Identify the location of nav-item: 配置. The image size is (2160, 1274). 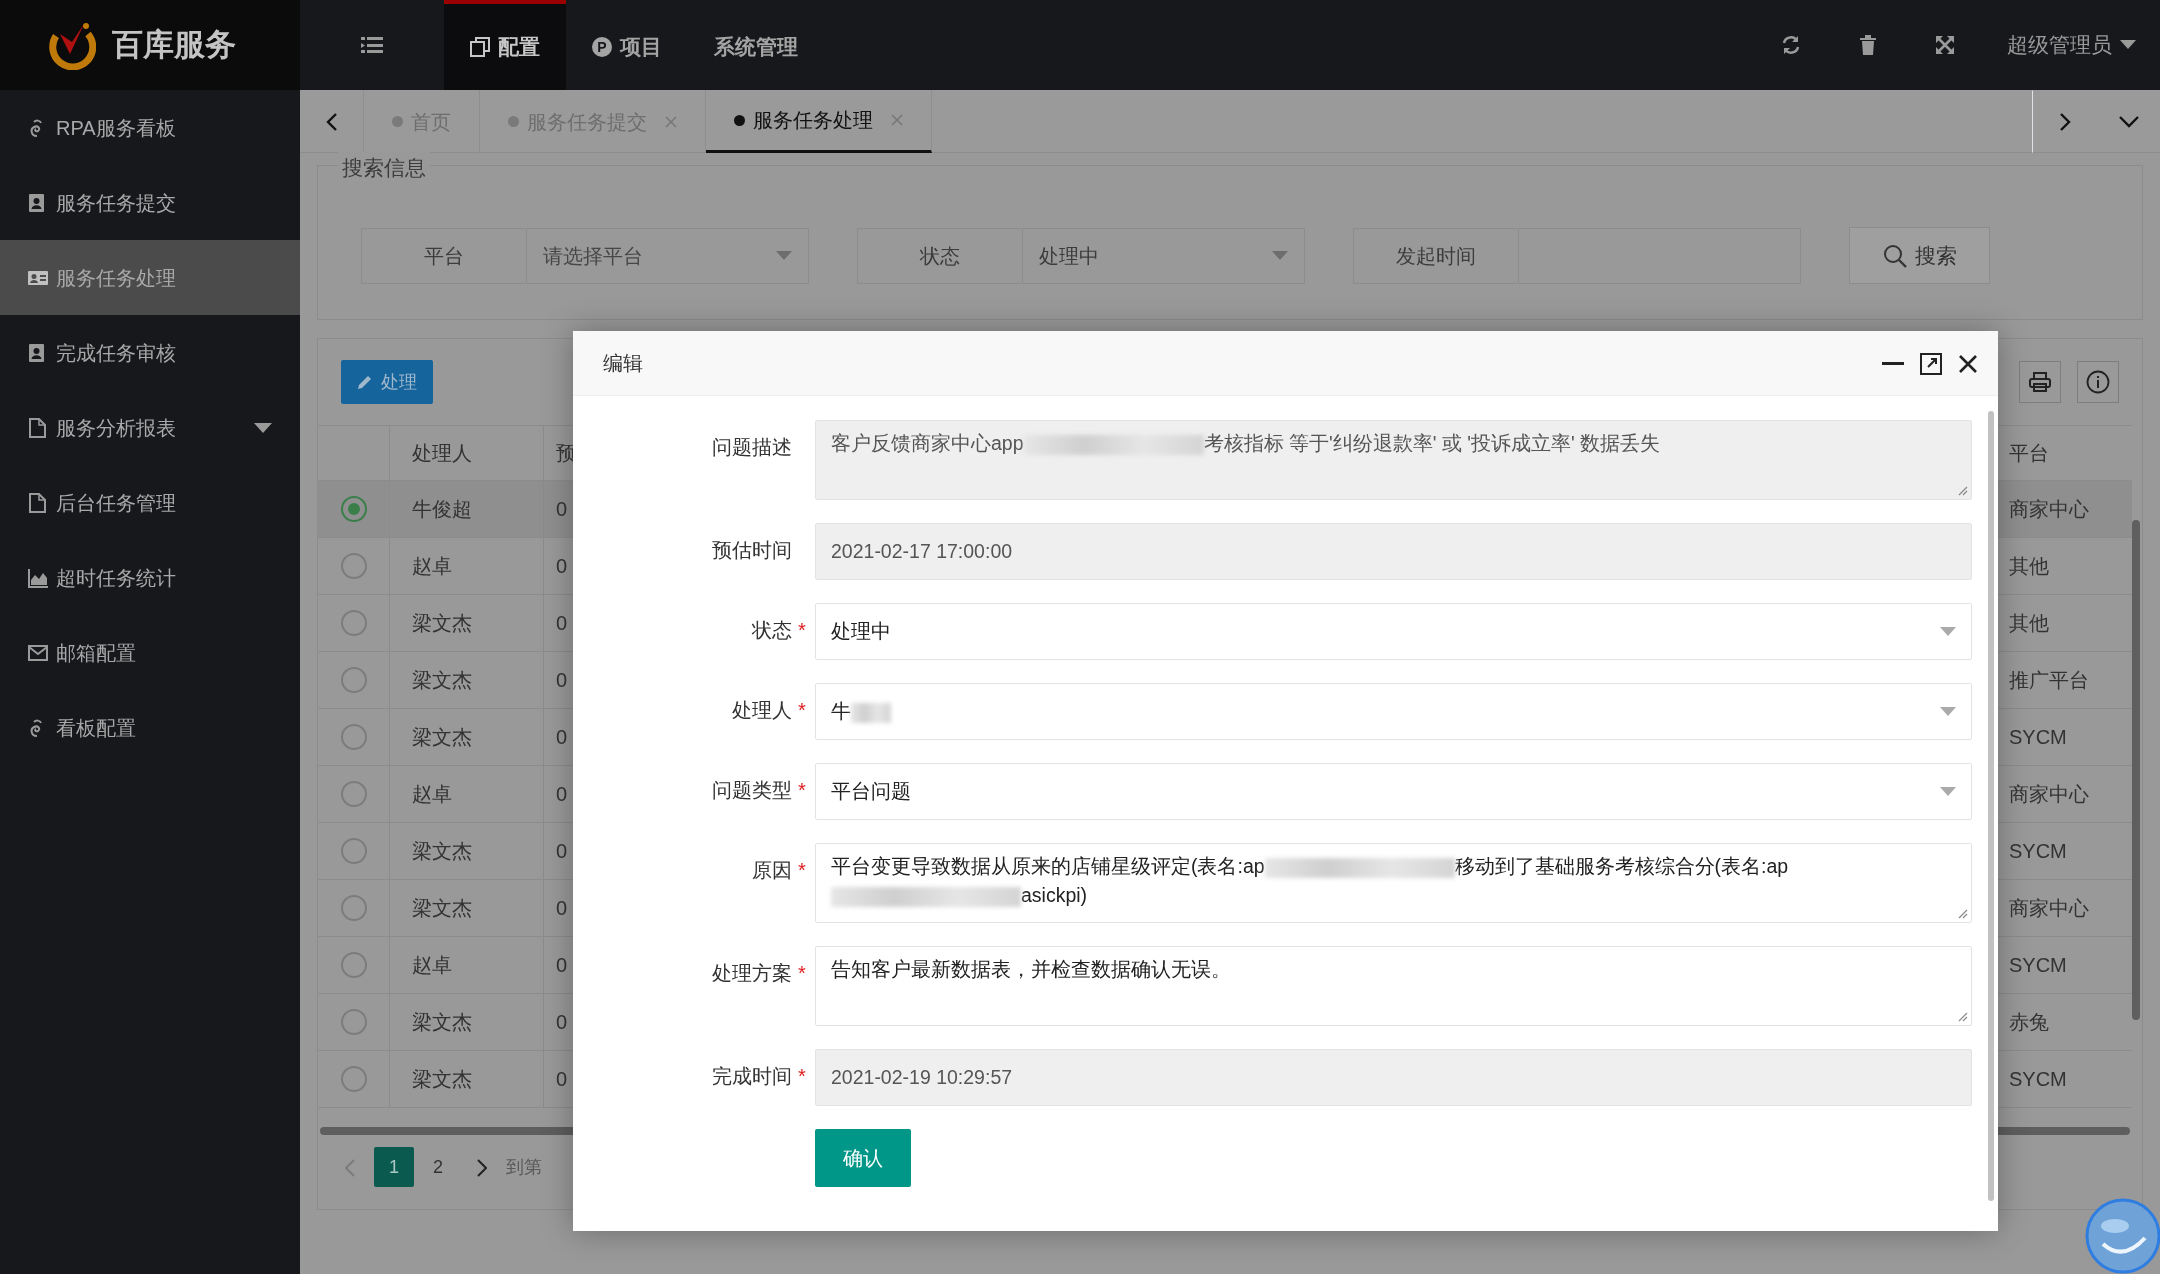
(505, 45).